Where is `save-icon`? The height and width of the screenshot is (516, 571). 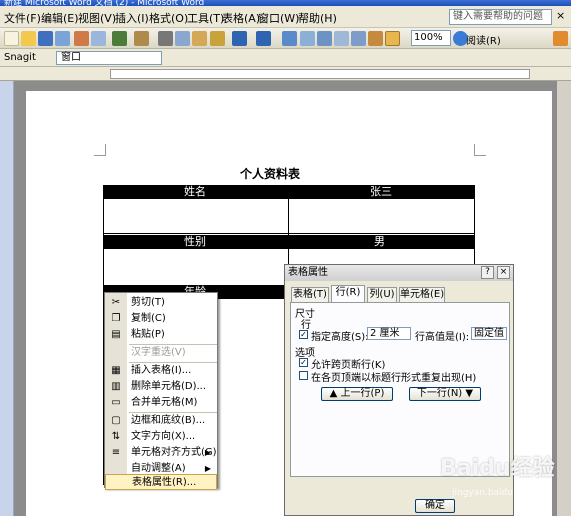 save-icon is located at coordinates (45, 38).